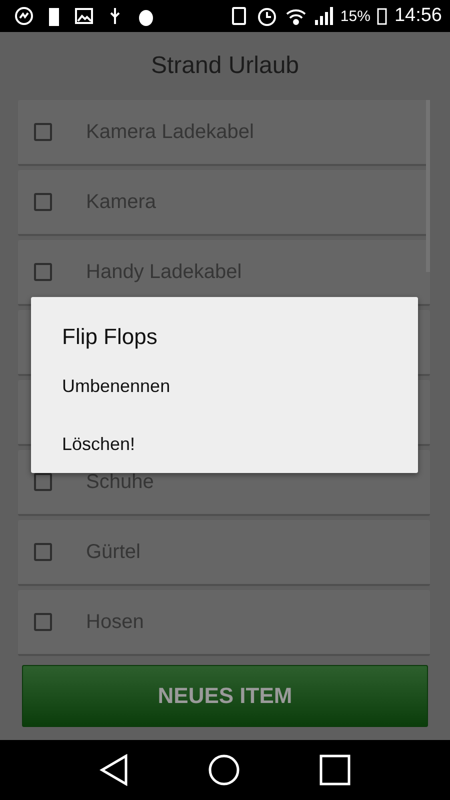  What do you see at coordinates (114, 770) in the screenshot?
I see `back-icon` at bounding box center [114, 770].